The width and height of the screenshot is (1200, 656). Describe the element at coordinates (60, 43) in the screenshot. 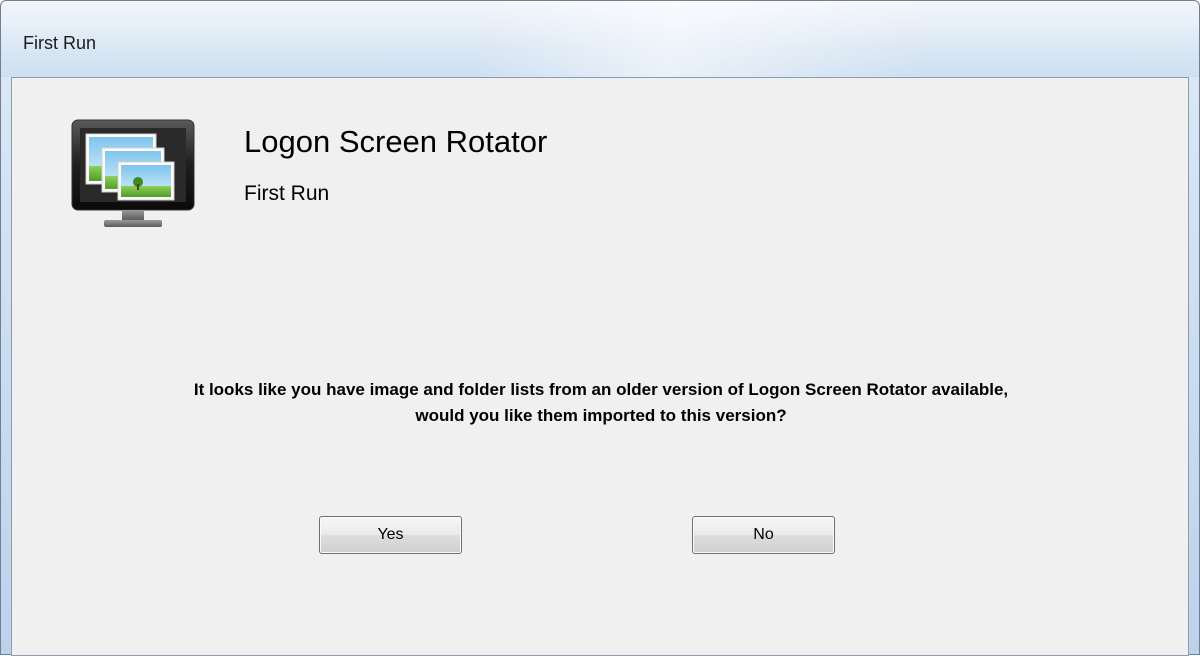

I see `window-title: First Run` at that location.